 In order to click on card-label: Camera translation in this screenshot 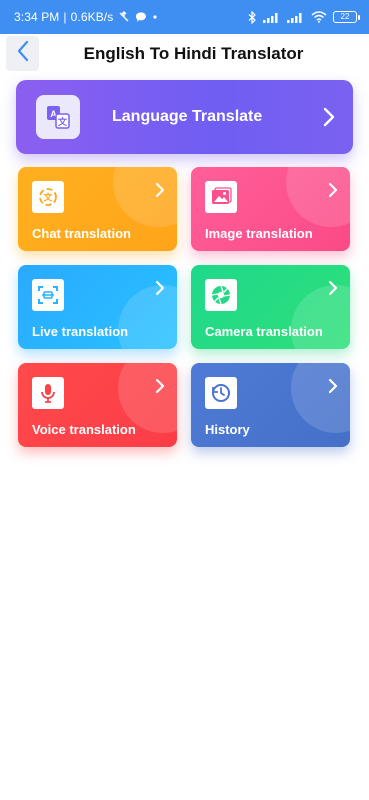, I will do `click(264, 331)`.